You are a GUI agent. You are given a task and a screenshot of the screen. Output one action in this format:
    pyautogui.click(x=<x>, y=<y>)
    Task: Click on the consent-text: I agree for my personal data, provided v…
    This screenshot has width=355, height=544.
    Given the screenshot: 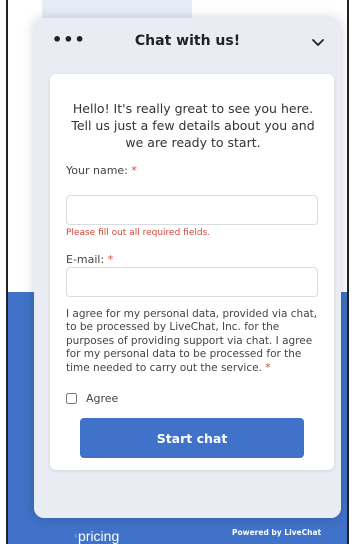 What is the action you would take?
    pyautogui.click(x=195, y=341)
    